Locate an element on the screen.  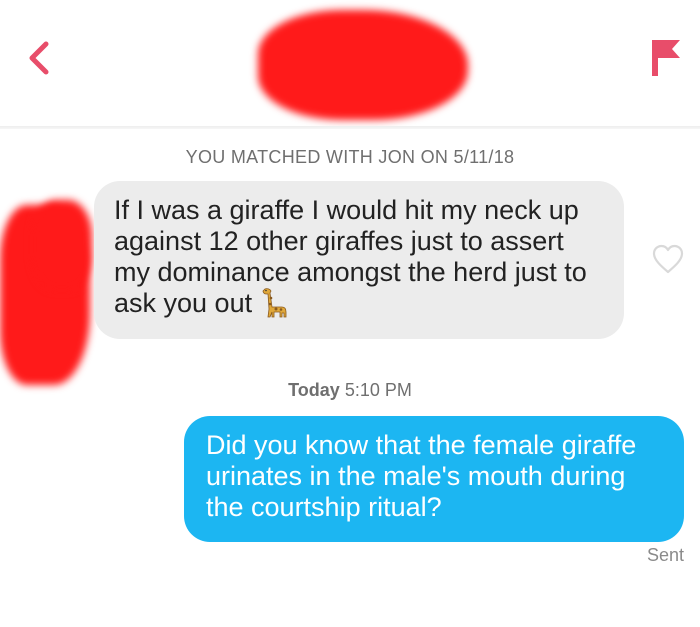
flag-icon is located at coordinates (666, 58).